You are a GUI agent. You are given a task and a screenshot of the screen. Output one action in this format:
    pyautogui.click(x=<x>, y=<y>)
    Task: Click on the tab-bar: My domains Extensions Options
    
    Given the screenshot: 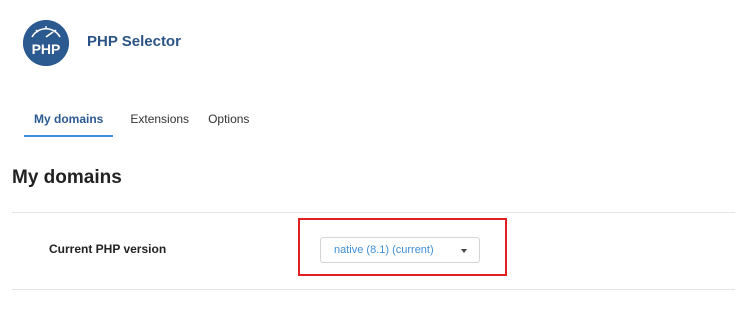 What is the action you would take?
    pyautogui.click(x=146, y=120)
    